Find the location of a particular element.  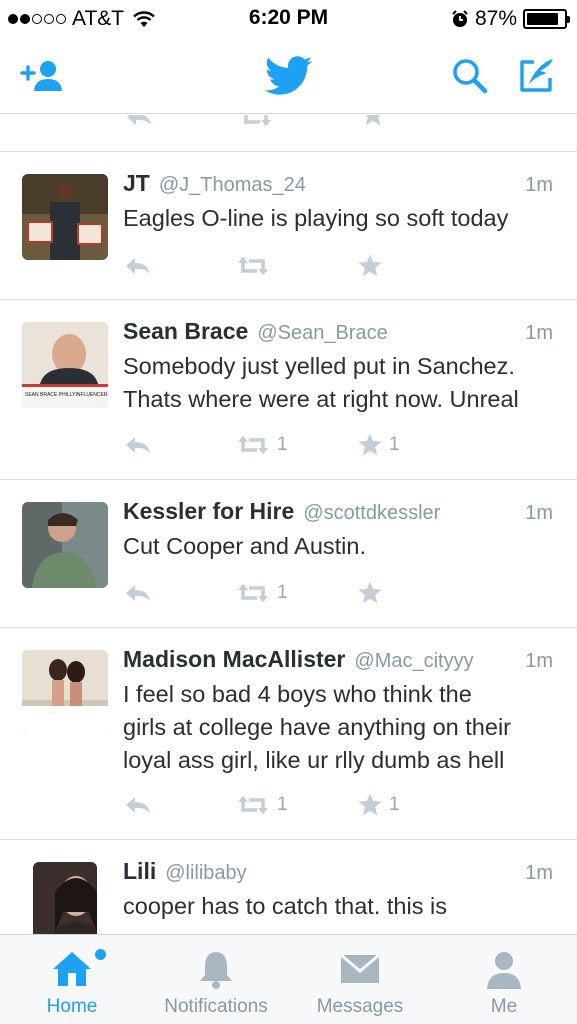

compose-tweet-button is located at coordinates (536, 76).